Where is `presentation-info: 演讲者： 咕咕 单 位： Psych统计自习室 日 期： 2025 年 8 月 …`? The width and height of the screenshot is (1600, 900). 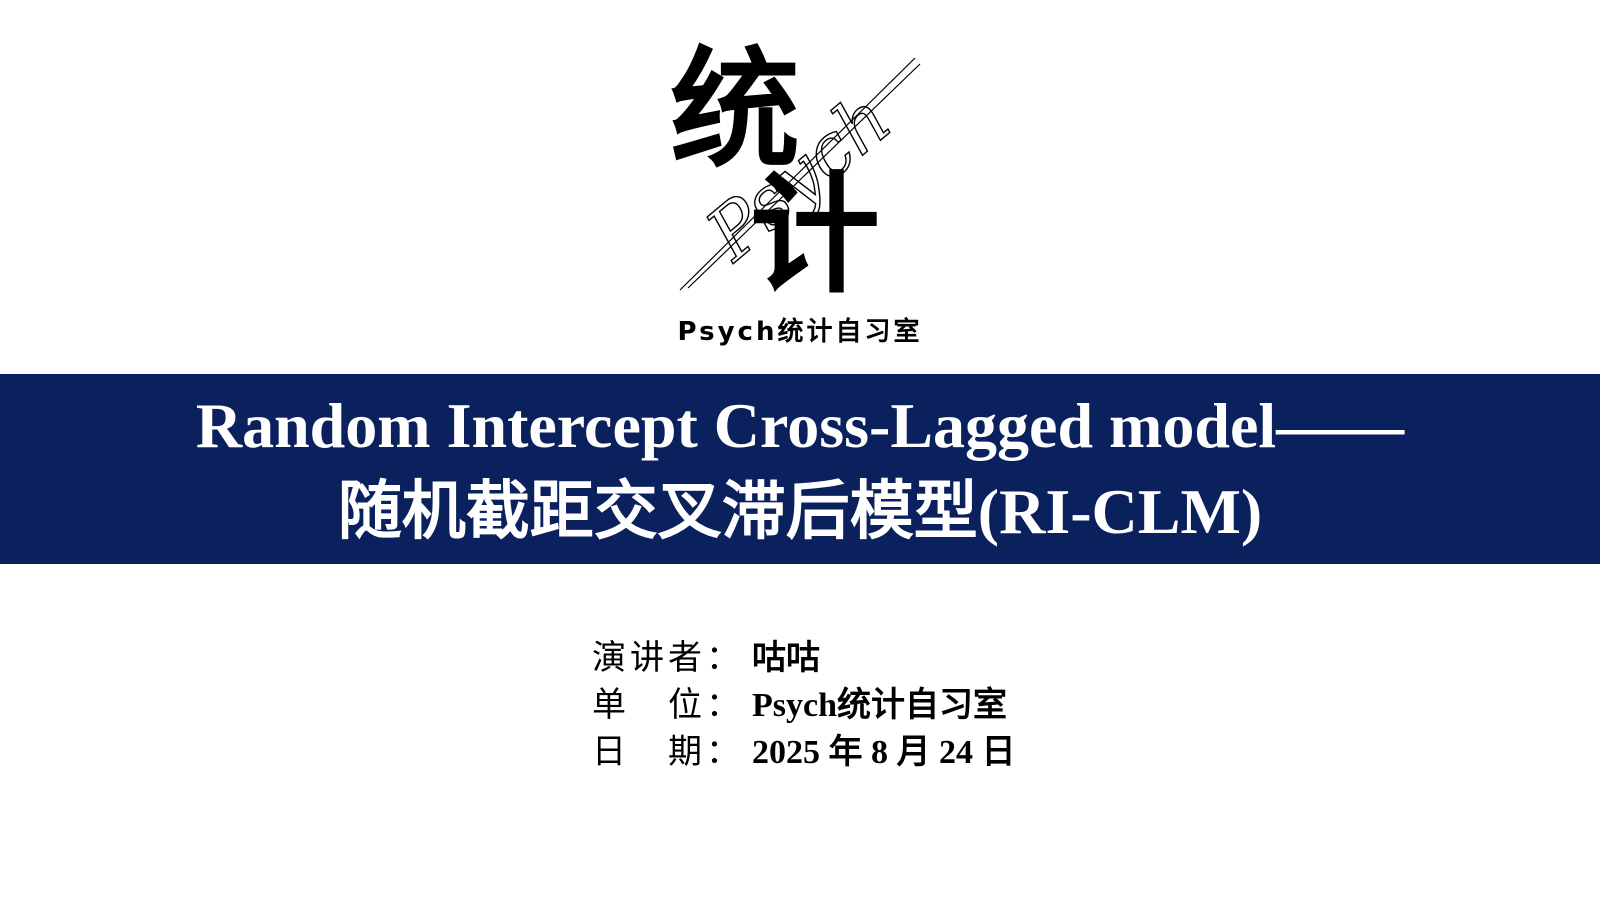
presentation-info: 演讲者： 咕咕 单 位： Psych统计自习室 日 期： 2025 年 8 月 … is located at coordinates (912, 701).